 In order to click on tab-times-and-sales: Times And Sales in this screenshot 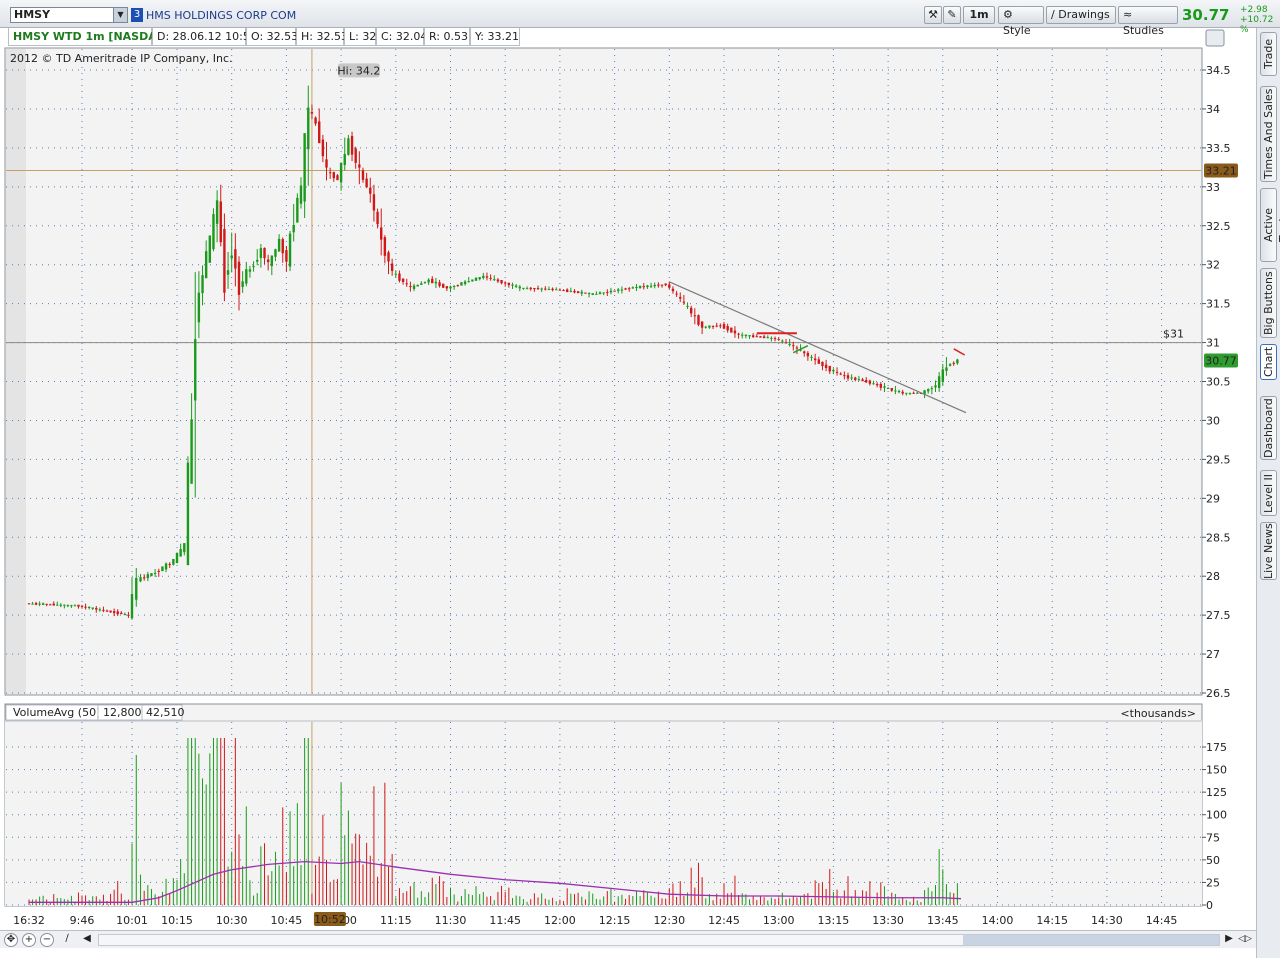, I will do `click(1268, 134)`.